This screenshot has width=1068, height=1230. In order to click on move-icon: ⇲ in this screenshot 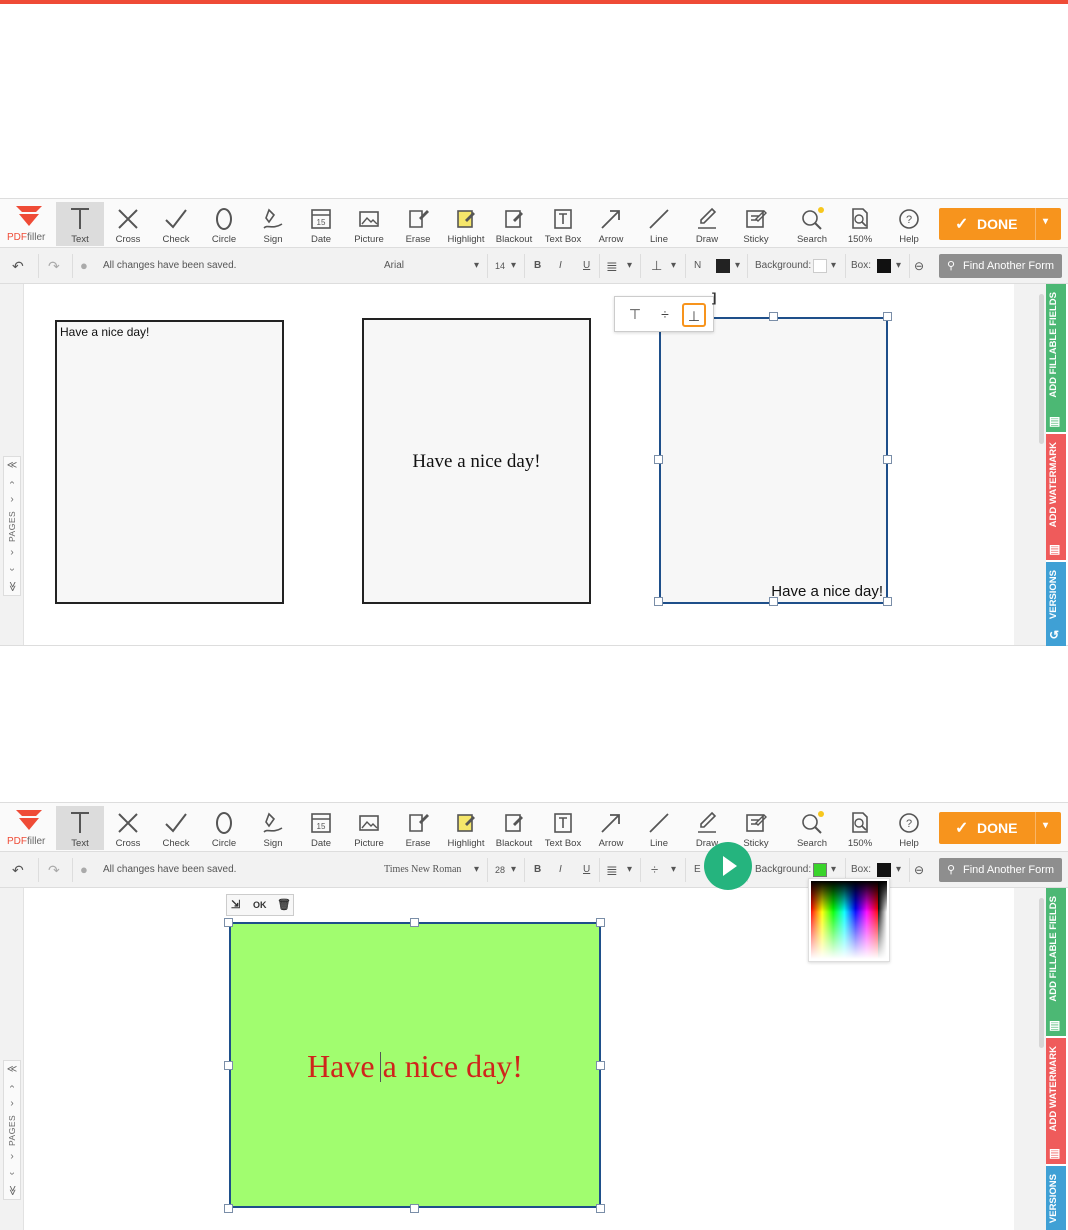, I will do `click(235, 904)`.